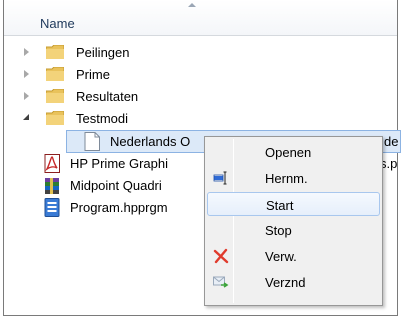 The width and height of the screenshot is (401, 316). Describe the element at coordinates (221, 282) in the screenshot. I see `send-icon` at that location.